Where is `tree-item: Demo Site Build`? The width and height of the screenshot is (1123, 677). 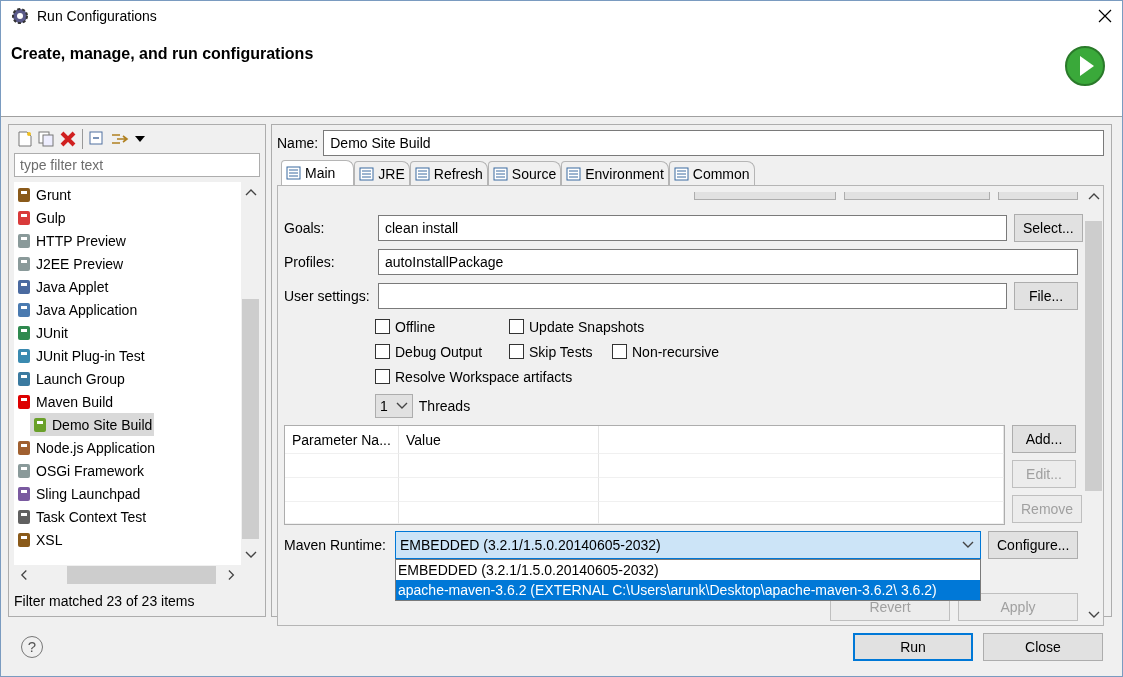 tree-item: Demo Site Build is located at coordinates (92, 424).